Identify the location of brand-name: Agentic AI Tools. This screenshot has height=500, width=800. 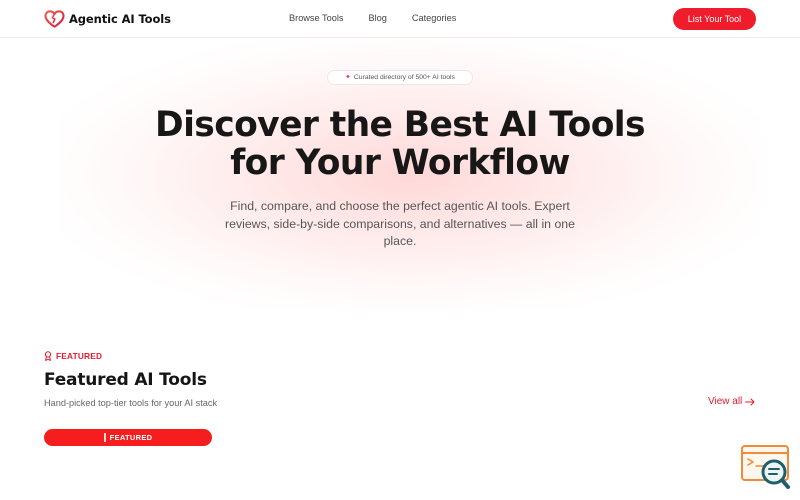
(120, 19).